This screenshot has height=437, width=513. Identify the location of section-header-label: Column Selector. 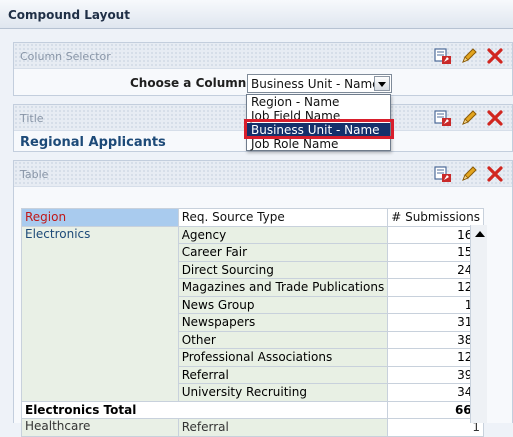
(65, 56).